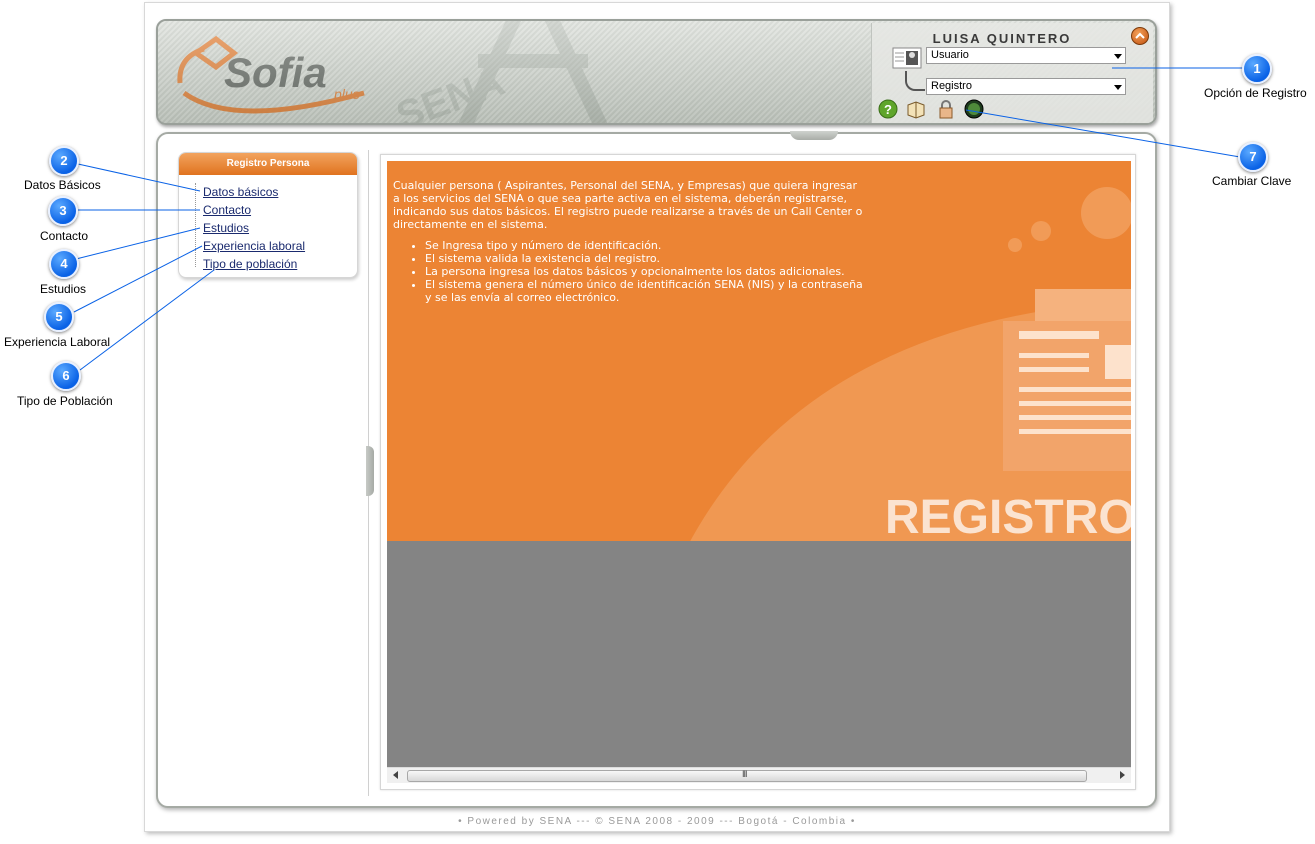 This screenshot has height=844, width=1315. What do you see at coordinates (951, 86) in the screenshot?
I see `module-select-value: Registro` at bounding box center [951, 86].